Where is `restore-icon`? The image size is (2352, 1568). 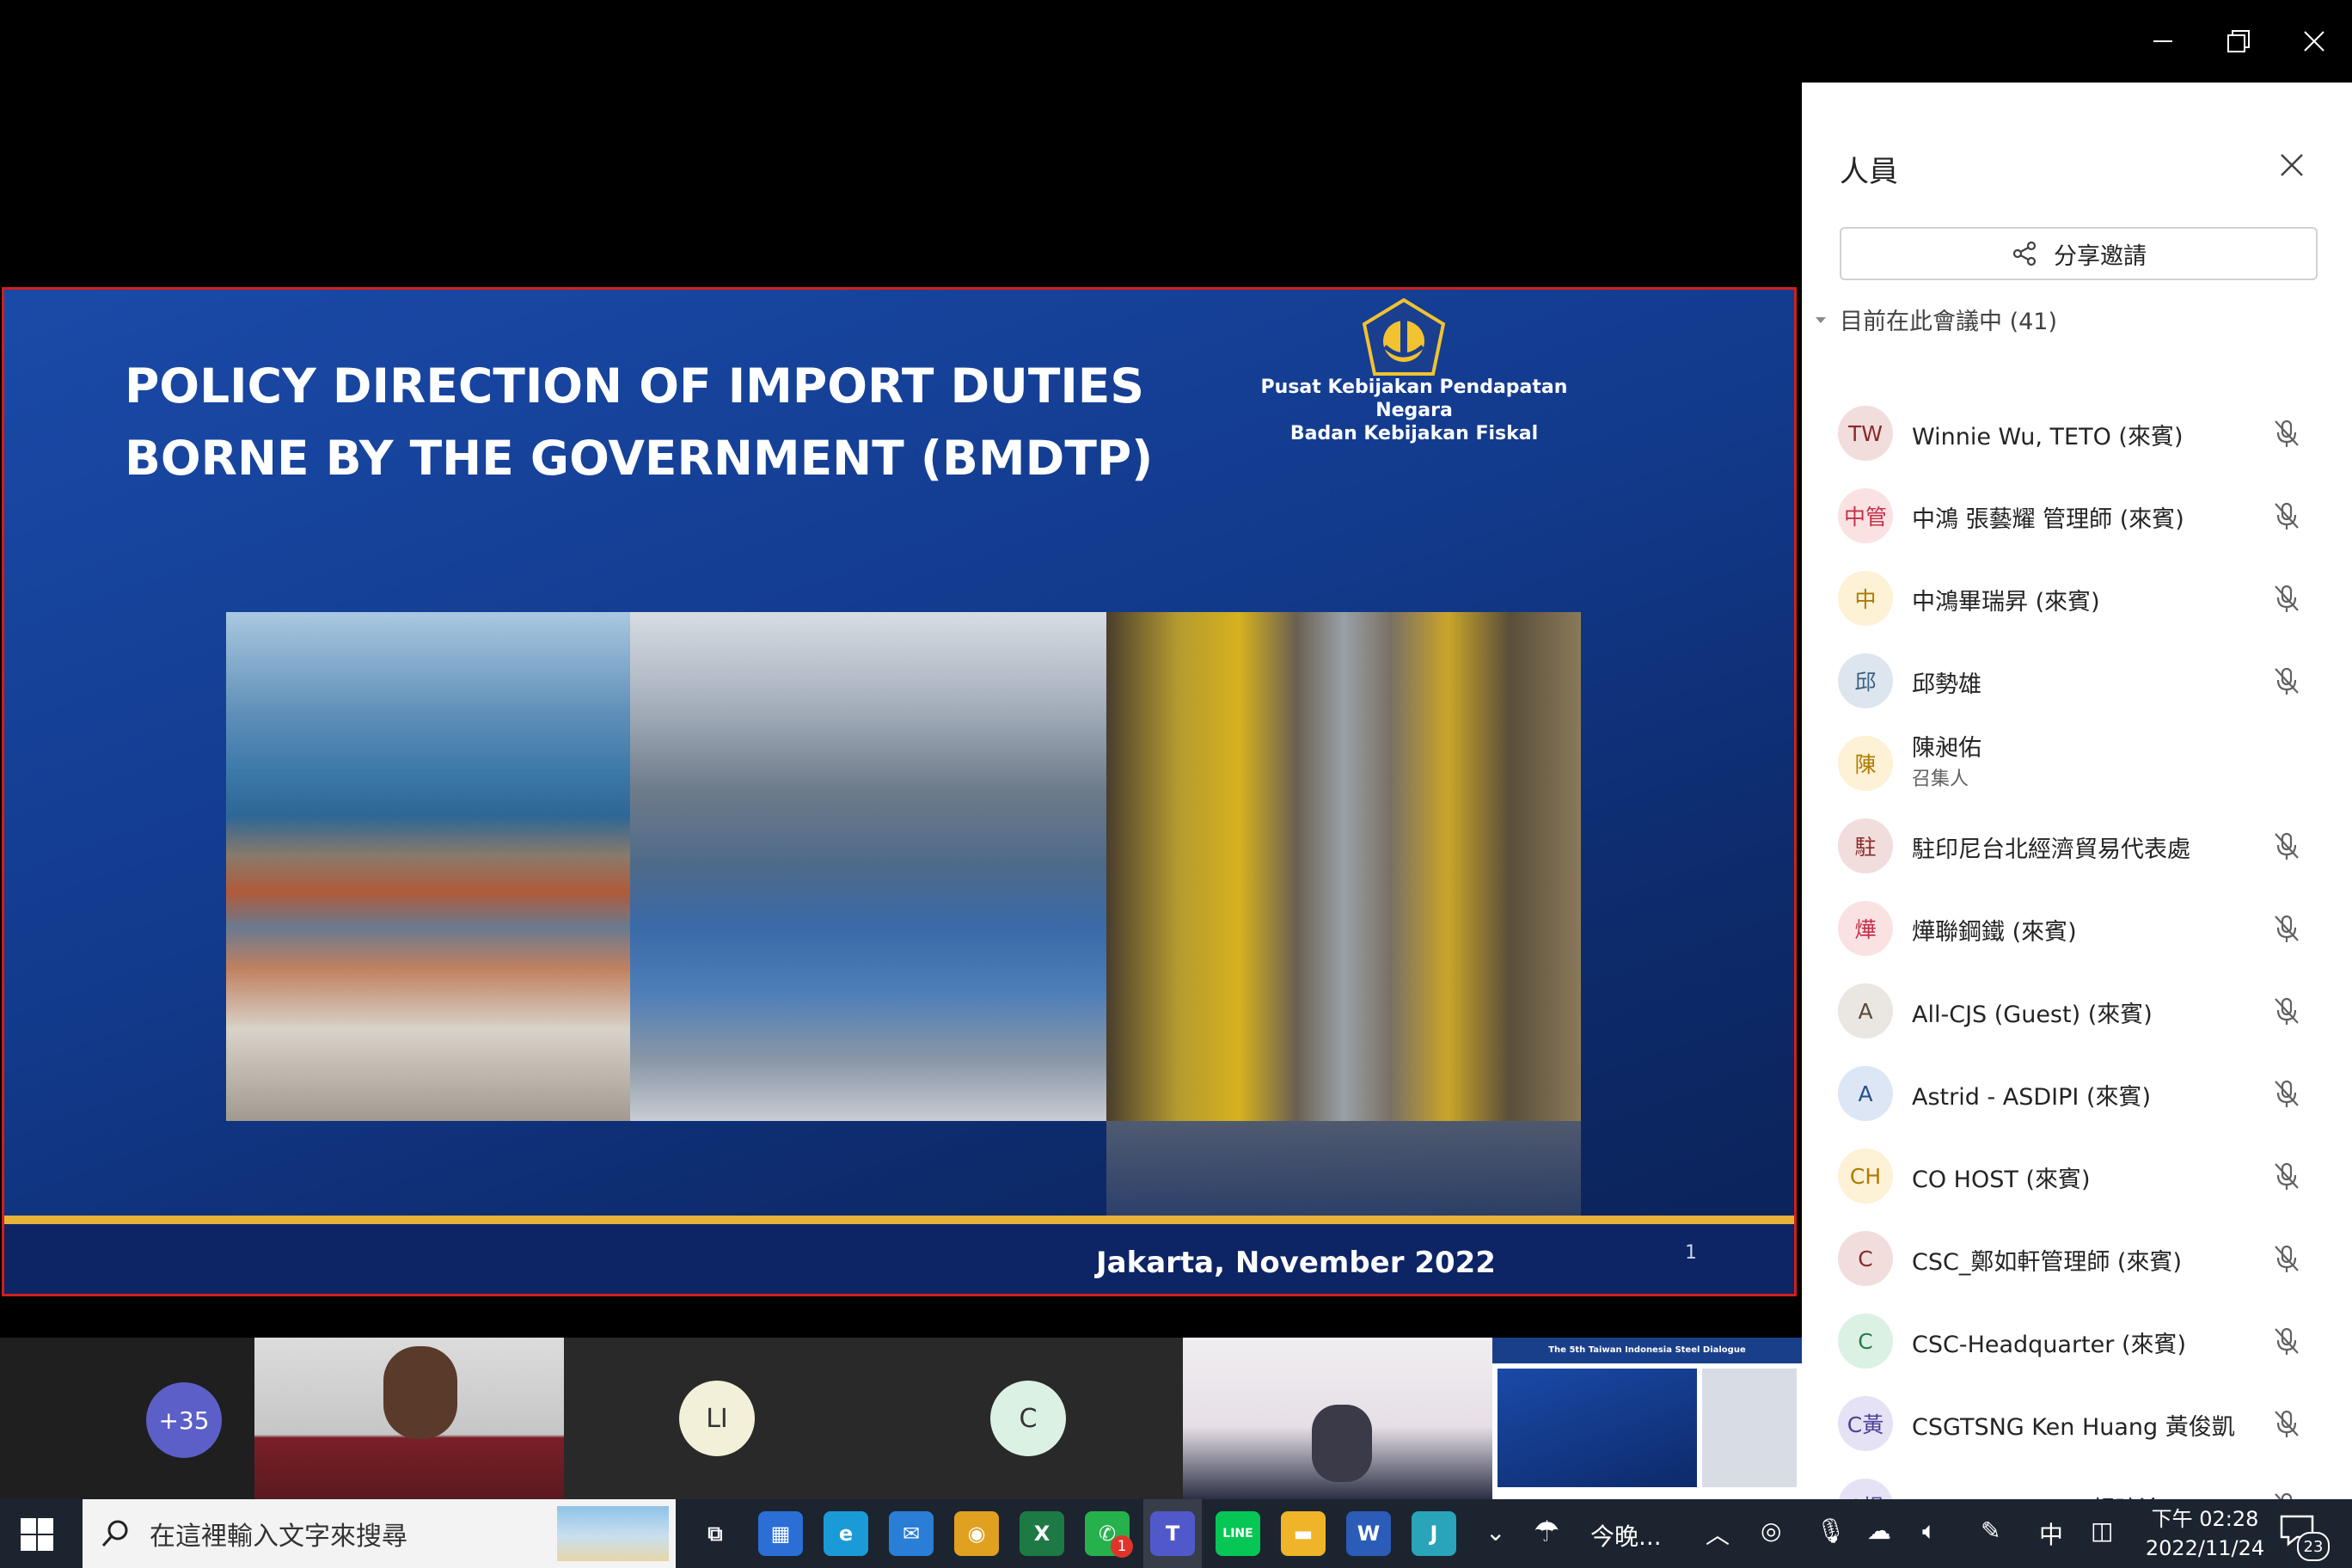 restore-icon is located at coordinates (2238, 41).